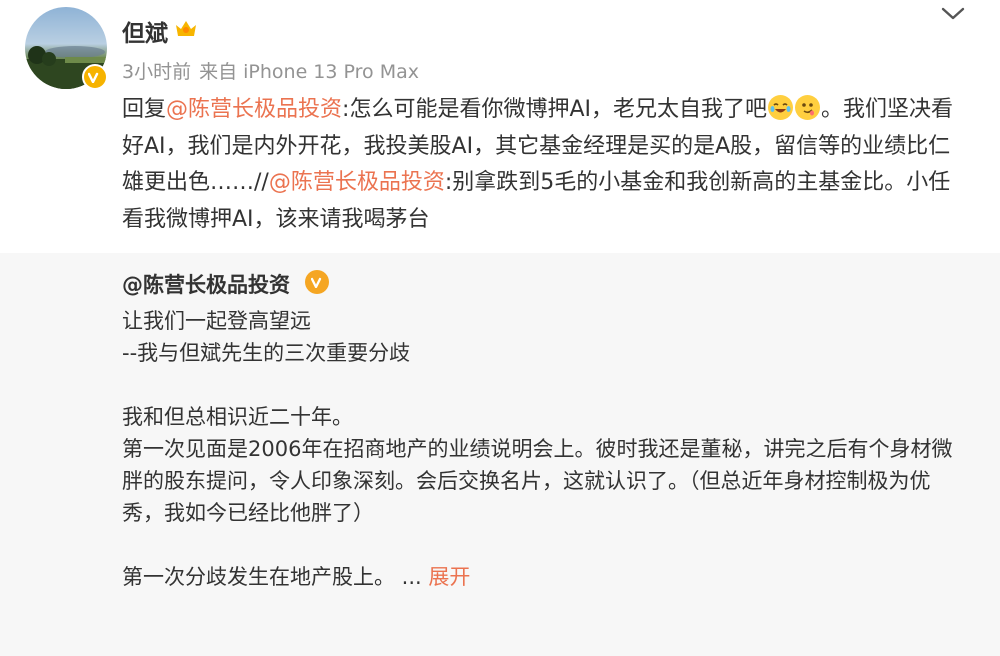 The image size is (1000, 656). I want to click on avatar, so click(66, 48).